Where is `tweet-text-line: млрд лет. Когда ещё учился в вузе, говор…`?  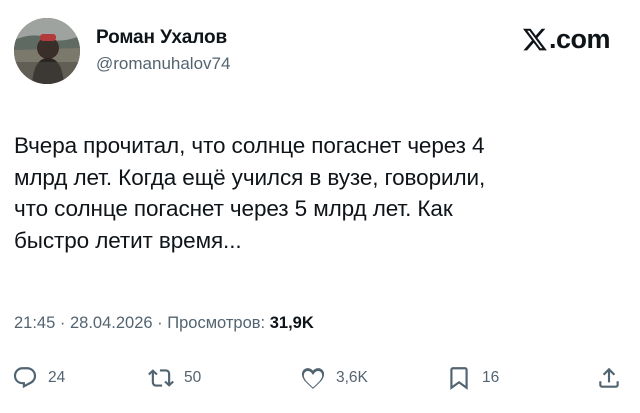
tweet-text-line: млрд лет. Когда ещё учился в вузе, говор… is located at coordinates (250, 177).